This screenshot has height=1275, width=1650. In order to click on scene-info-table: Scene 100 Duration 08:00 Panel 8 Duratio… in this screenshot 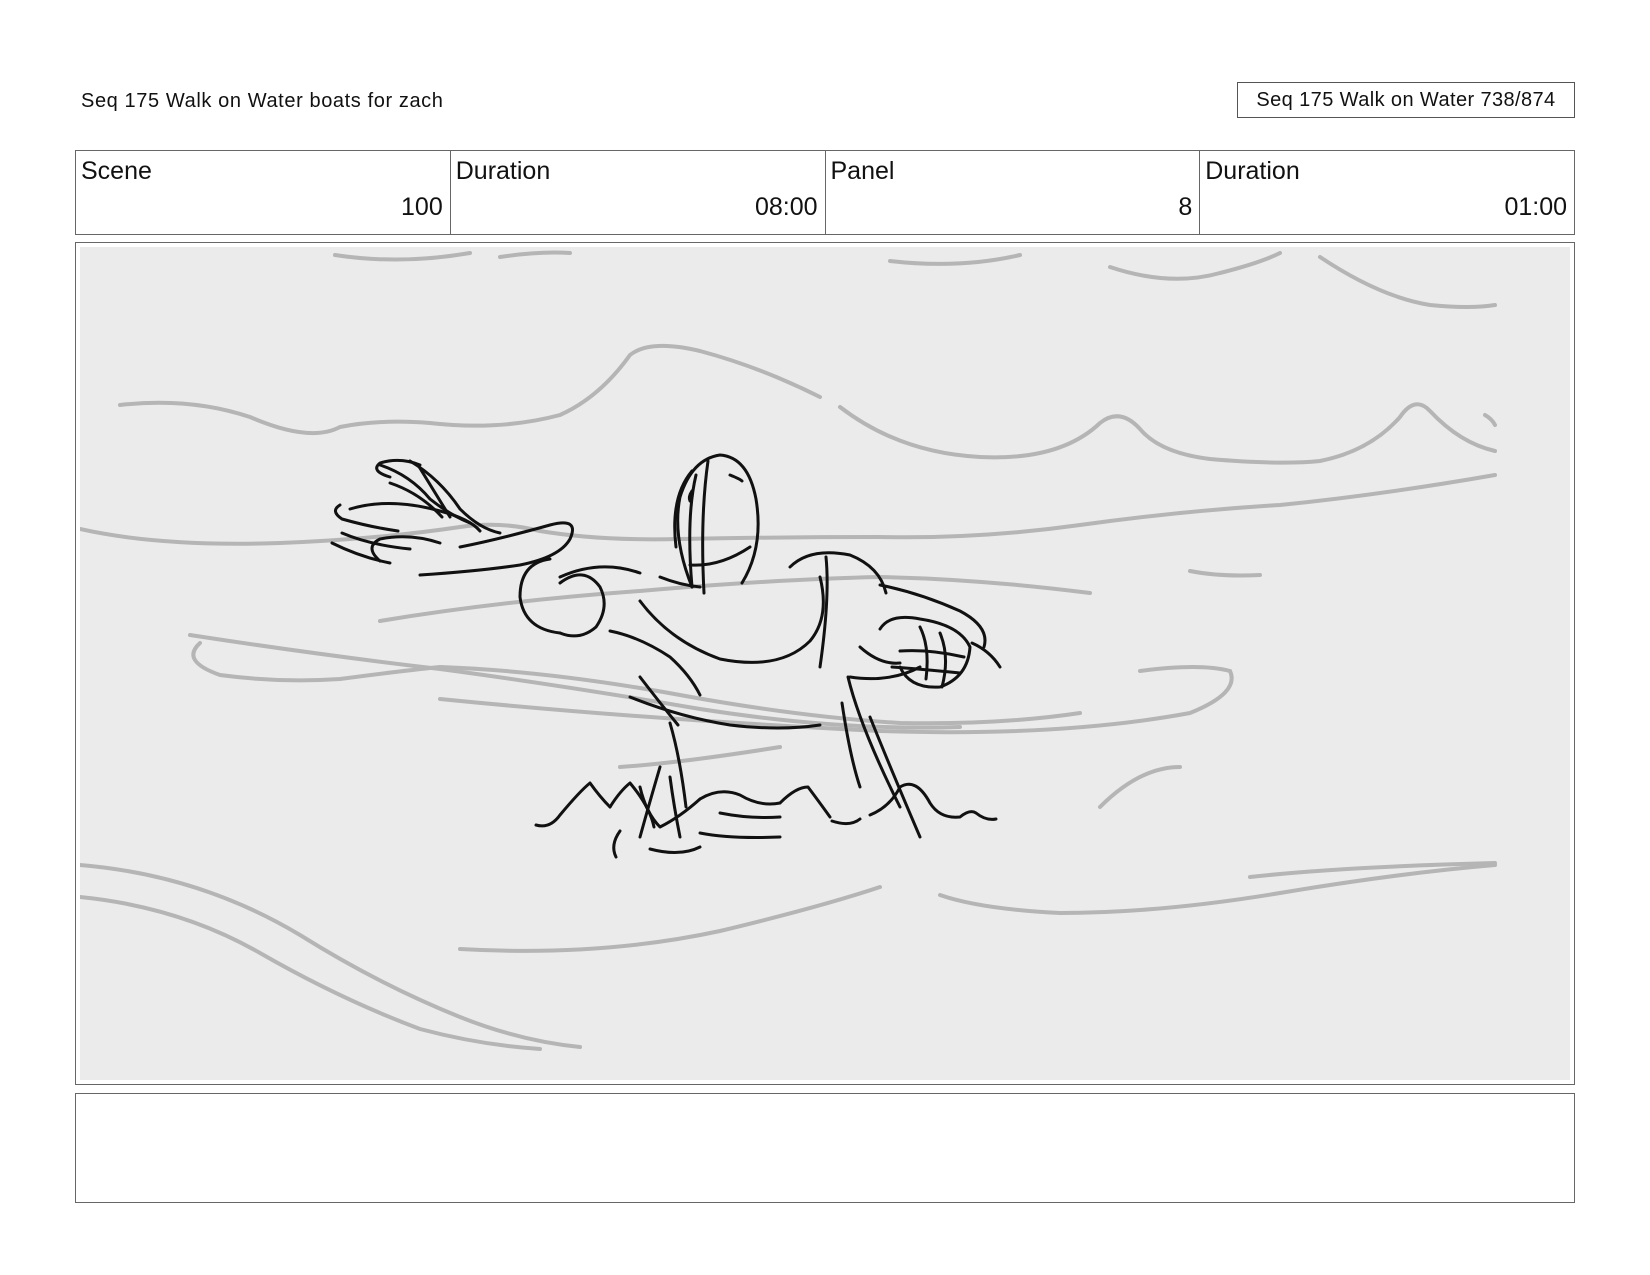, I will do `click(825, 192)`.